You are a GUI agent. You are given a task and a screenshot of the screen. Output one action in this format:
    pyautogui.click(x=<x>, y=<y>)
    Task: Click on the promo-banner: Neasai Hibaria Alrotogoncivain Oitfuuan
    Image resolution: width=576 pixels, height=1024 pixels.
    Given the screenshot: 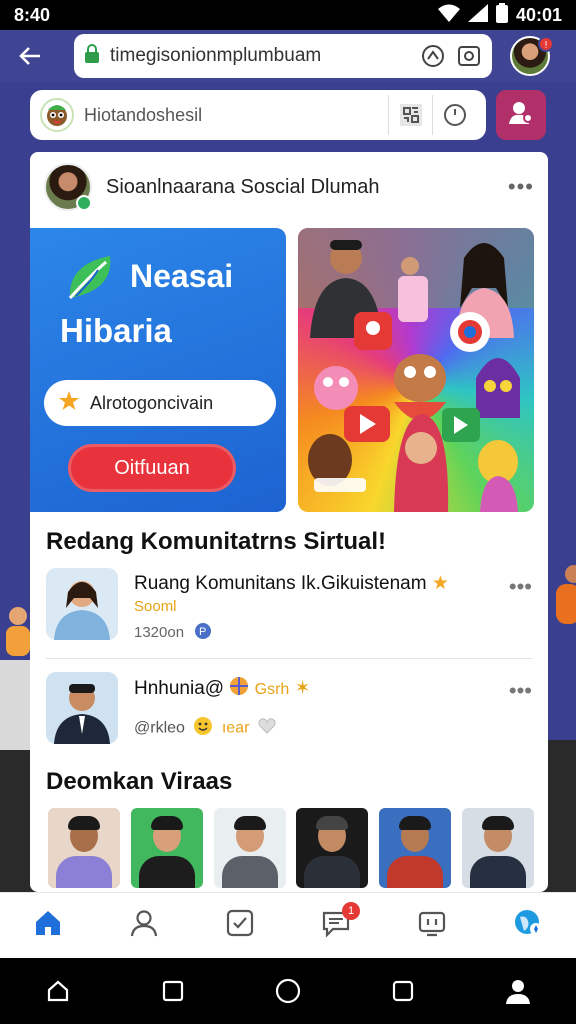 What is the action you would take?
    pyautogui.click(x=158, y=370)
    